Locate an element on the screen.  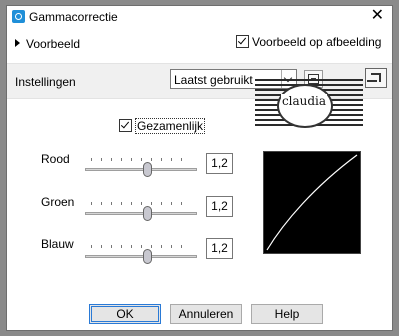
preview-label: Voorbeeld is located at coordinates (53, 44).